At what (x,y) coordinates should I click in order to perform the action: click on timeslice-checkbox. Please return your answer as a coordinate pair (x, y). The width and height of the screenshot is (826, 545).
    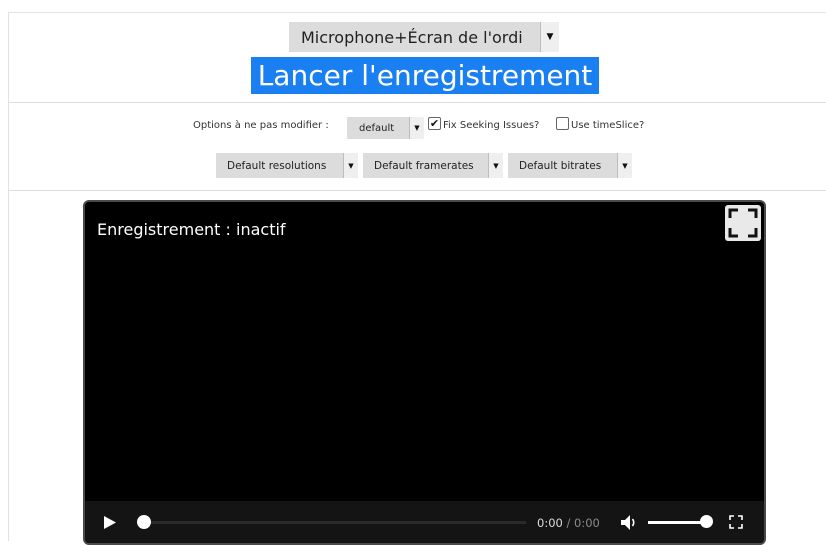
    Looking at the image, I should click on (562, 123).